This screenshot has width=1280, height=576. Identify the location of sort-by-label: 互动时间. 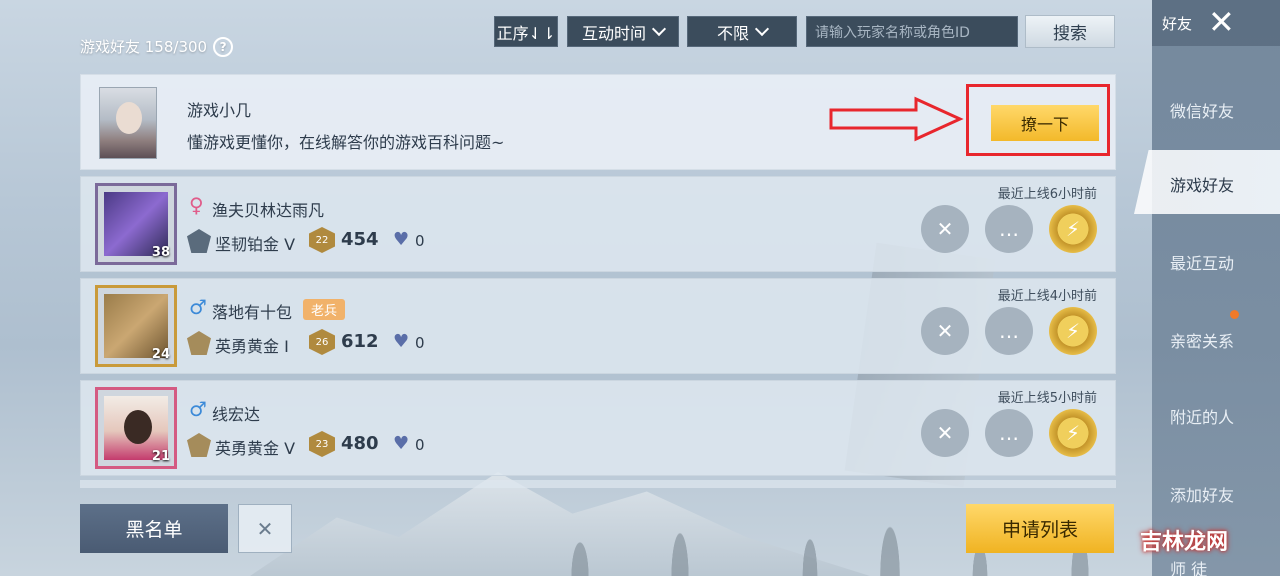
(613, 33).